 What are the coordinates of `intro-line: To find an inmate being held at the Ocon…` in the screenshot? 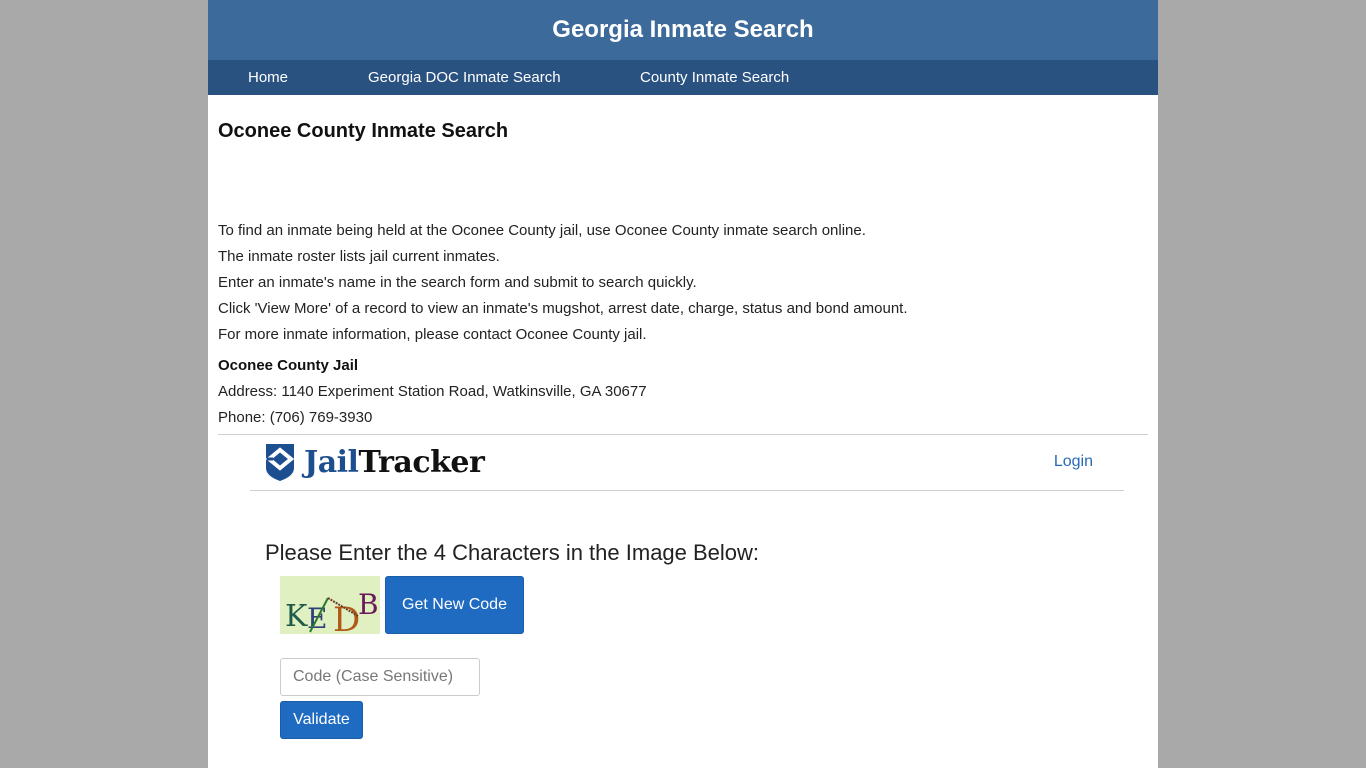 It's located at (542, 230).